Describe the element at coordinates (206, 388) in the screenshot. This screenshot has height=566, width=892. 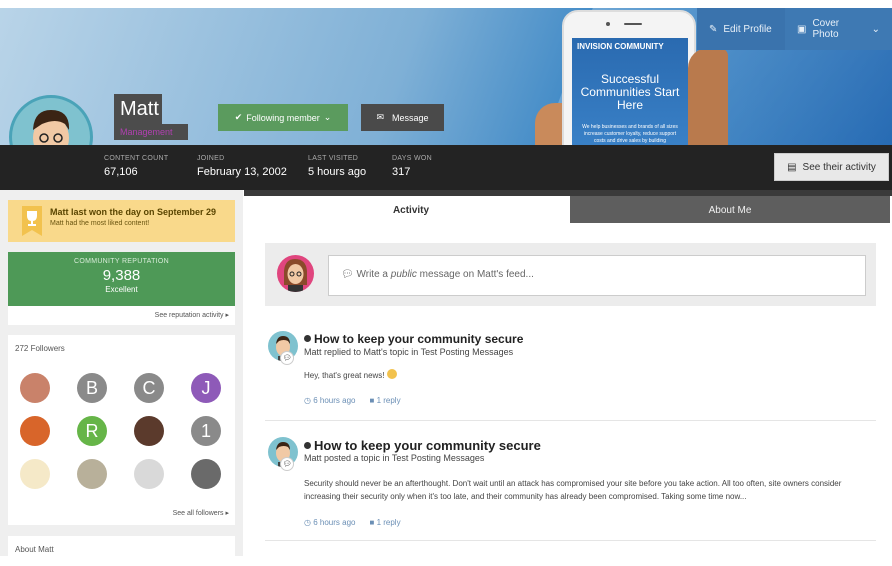
I see `follower-avatar: J` at that location.